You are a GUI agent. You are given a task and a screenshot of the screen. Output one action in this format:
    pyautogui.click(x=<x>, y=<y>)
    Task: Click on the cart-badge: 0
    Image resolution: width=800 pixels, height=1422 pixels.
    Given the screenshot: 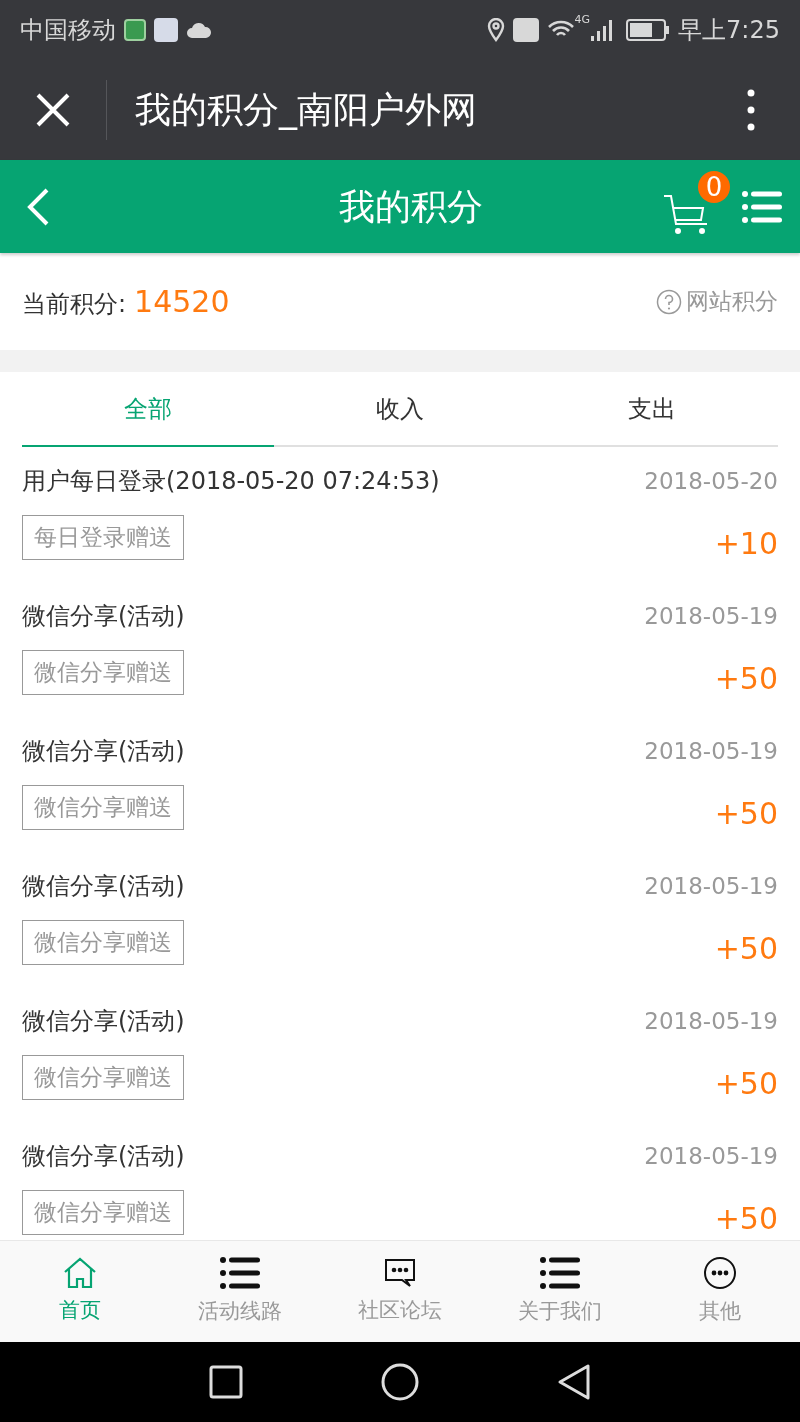 What is the action you would take?
    pyautogui.click(x=714, y=186)
    